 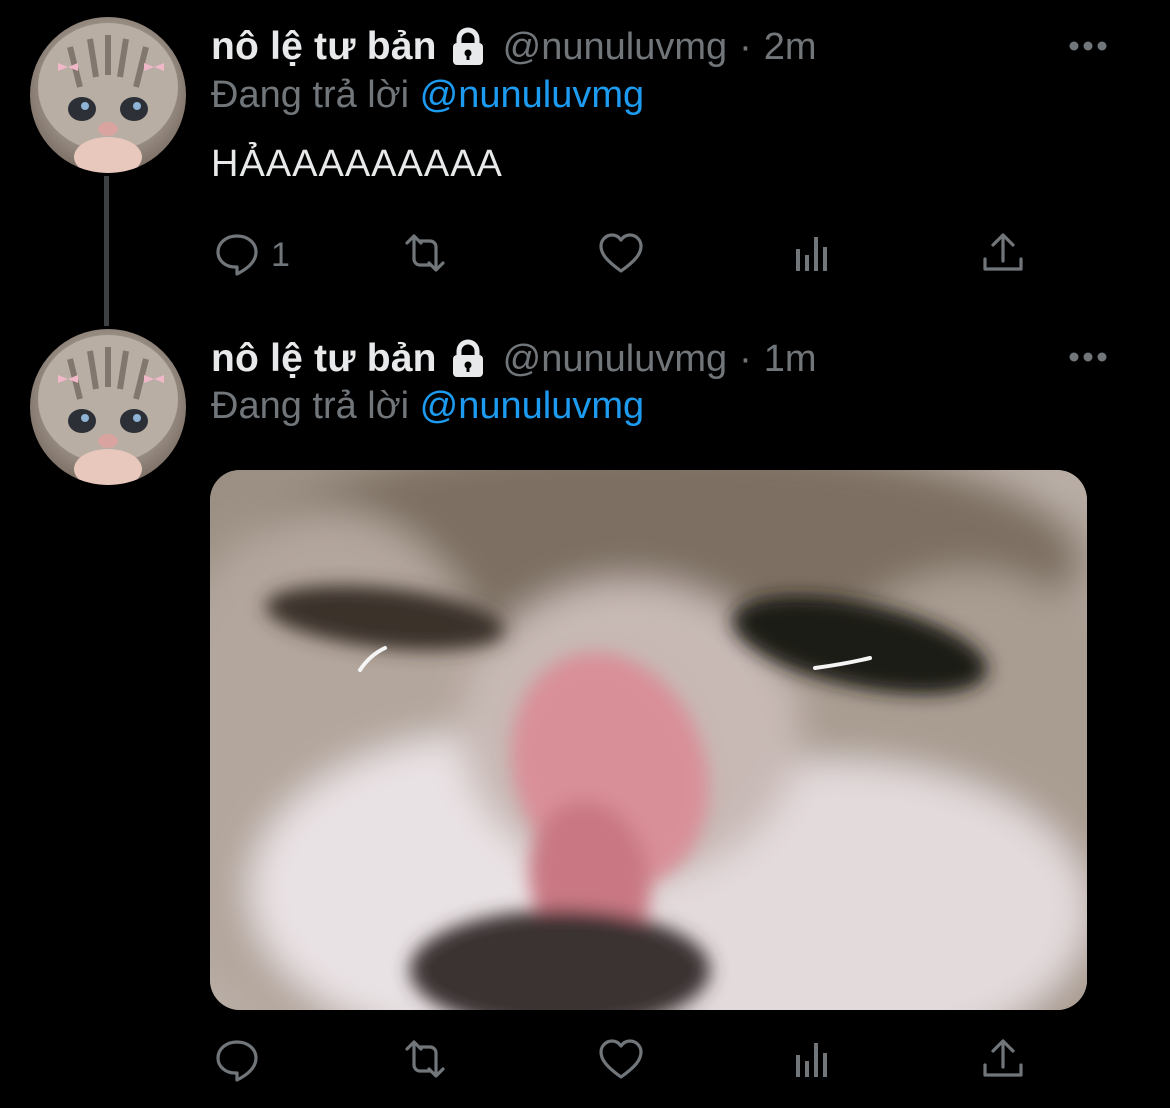 I want to click on retweet-button, so click(x=425, y=1061).